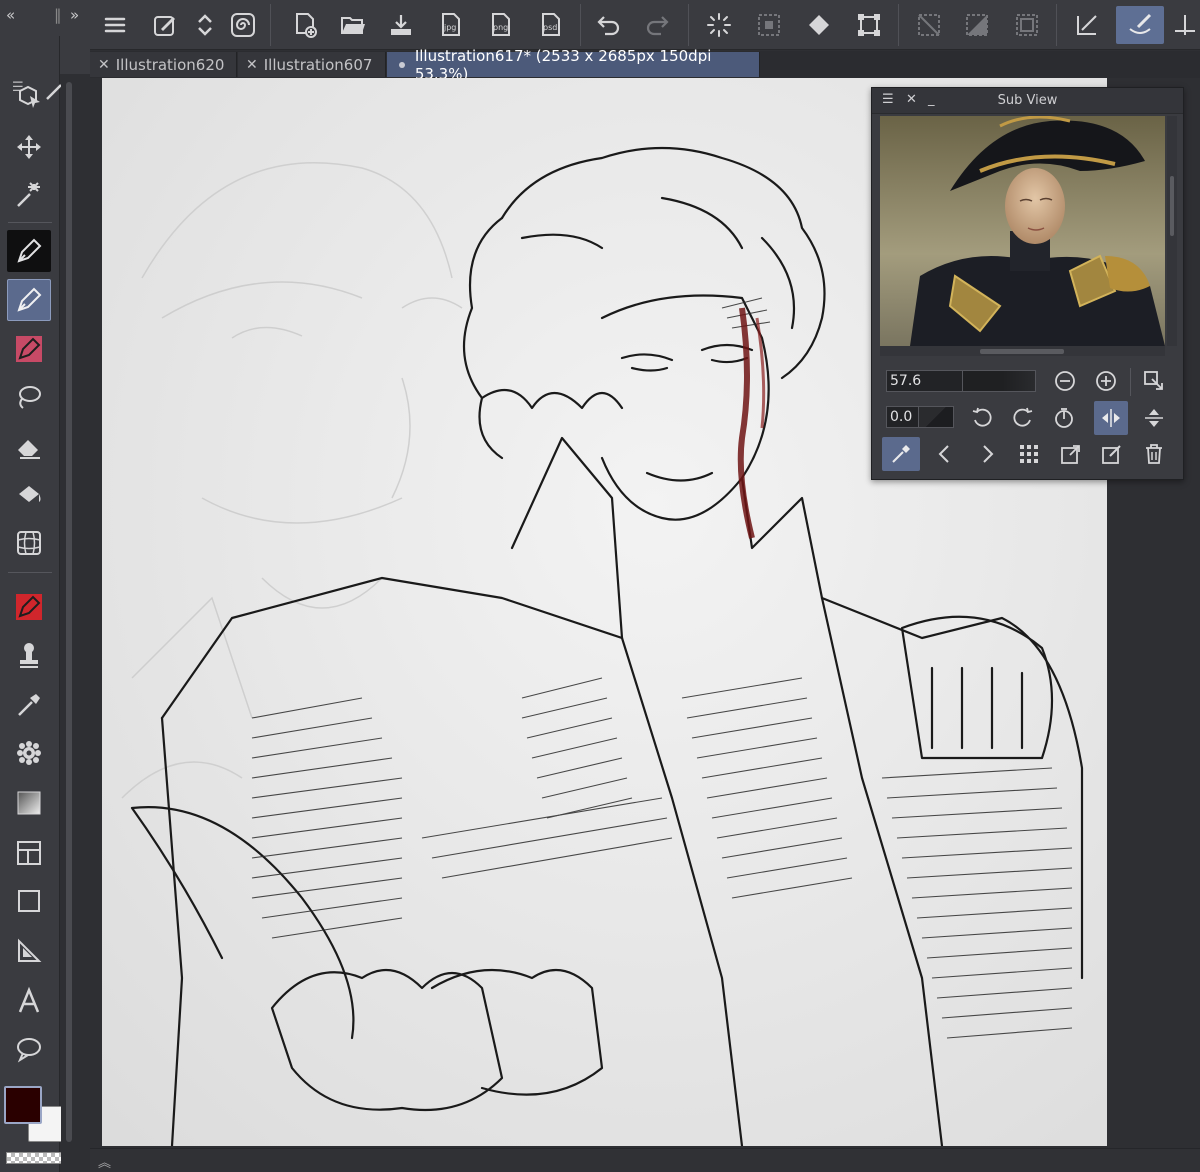 This screenshot has width=1200, height=1172. Describe the element at coordinates (23, 1105) in the screenshot. I see `main-color-swatch` at that location.